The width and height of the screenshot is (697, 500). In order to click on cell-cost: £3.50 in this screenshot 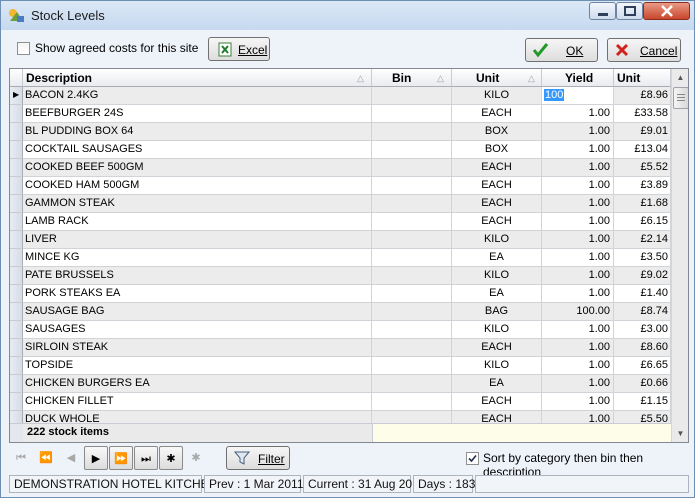, I will do `click(642, 258)`.